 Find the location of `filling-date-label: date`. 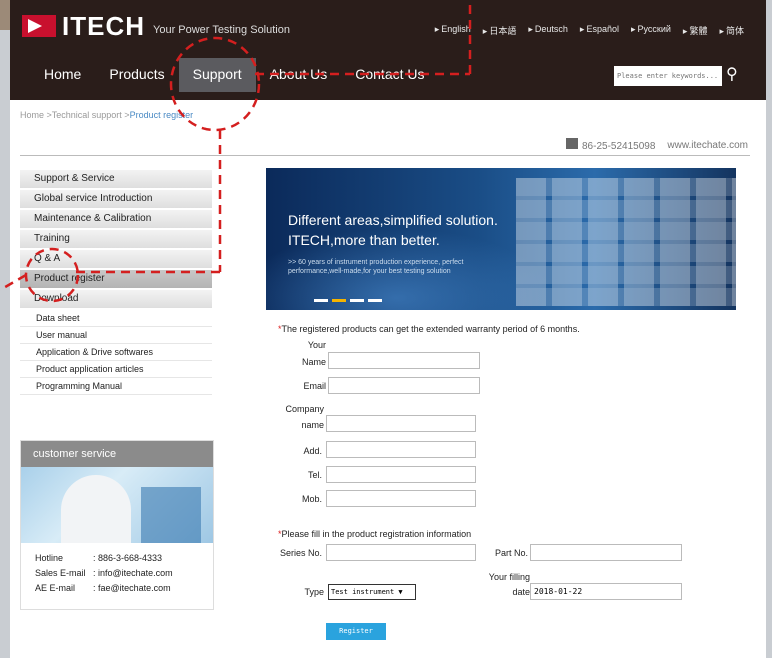

filling-date-label: date is located at coordinates (521, 592).